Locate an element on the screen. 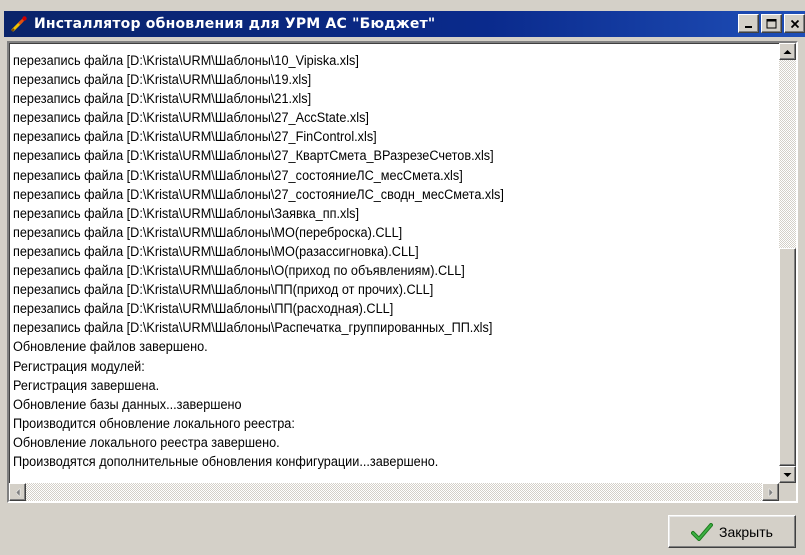 The image size is (805, 555). installer-wrench-icon is located at coordinates (19, 24).